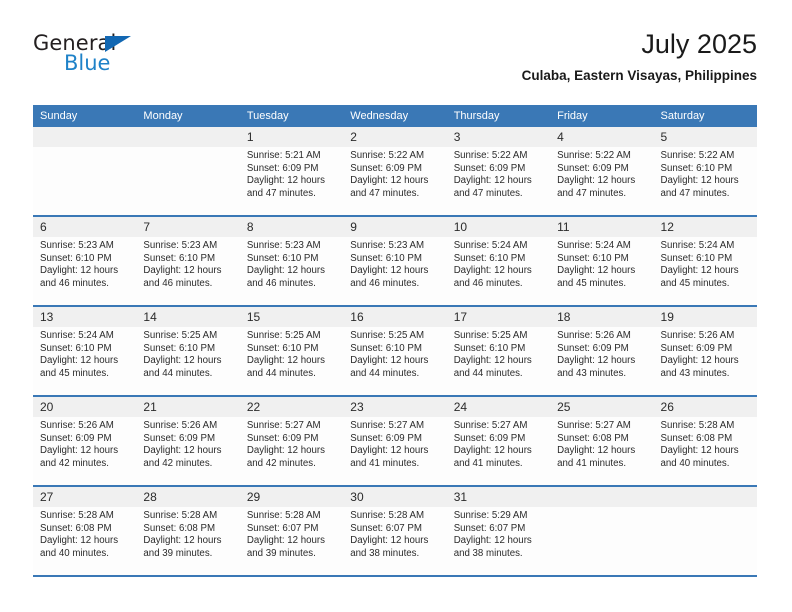 The image size is (792, 612). What do you see at coordinates (394, 227) in the screenshot?
I see `day-number: 9` at bounding box center [394, 227].